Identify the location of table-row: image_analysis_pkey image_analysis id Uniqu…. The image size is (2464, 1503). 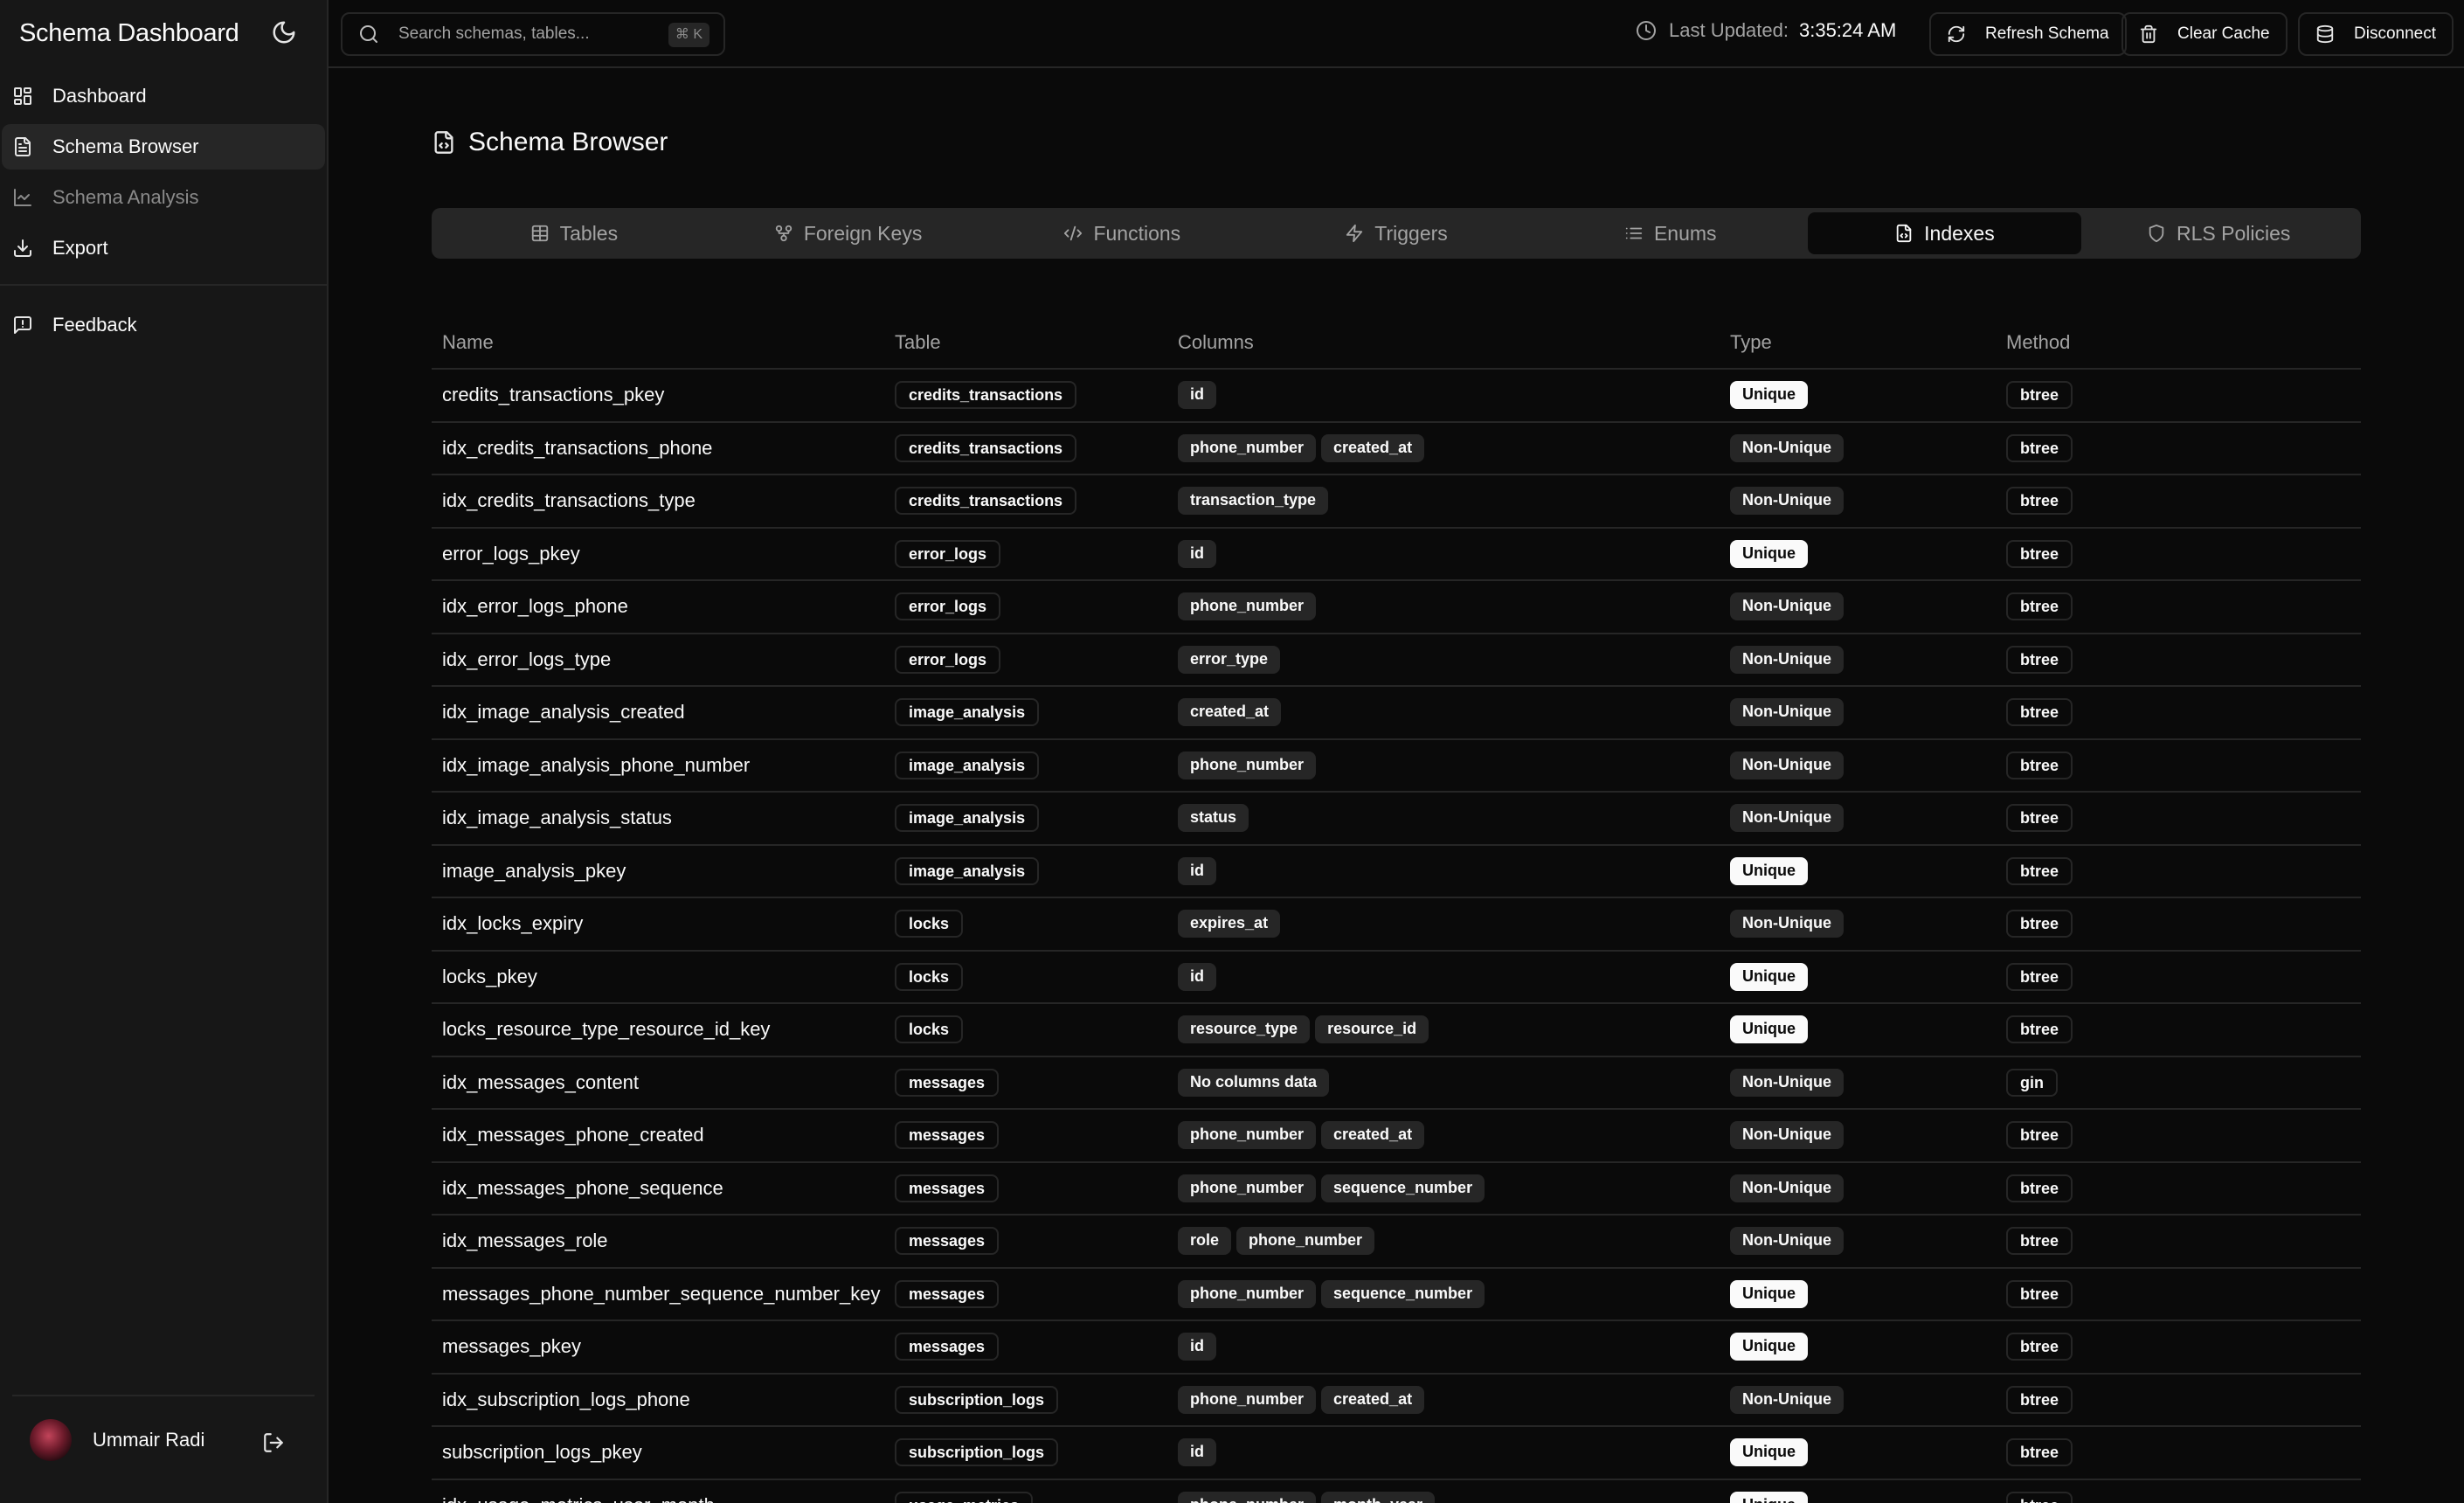
(1396, 871).